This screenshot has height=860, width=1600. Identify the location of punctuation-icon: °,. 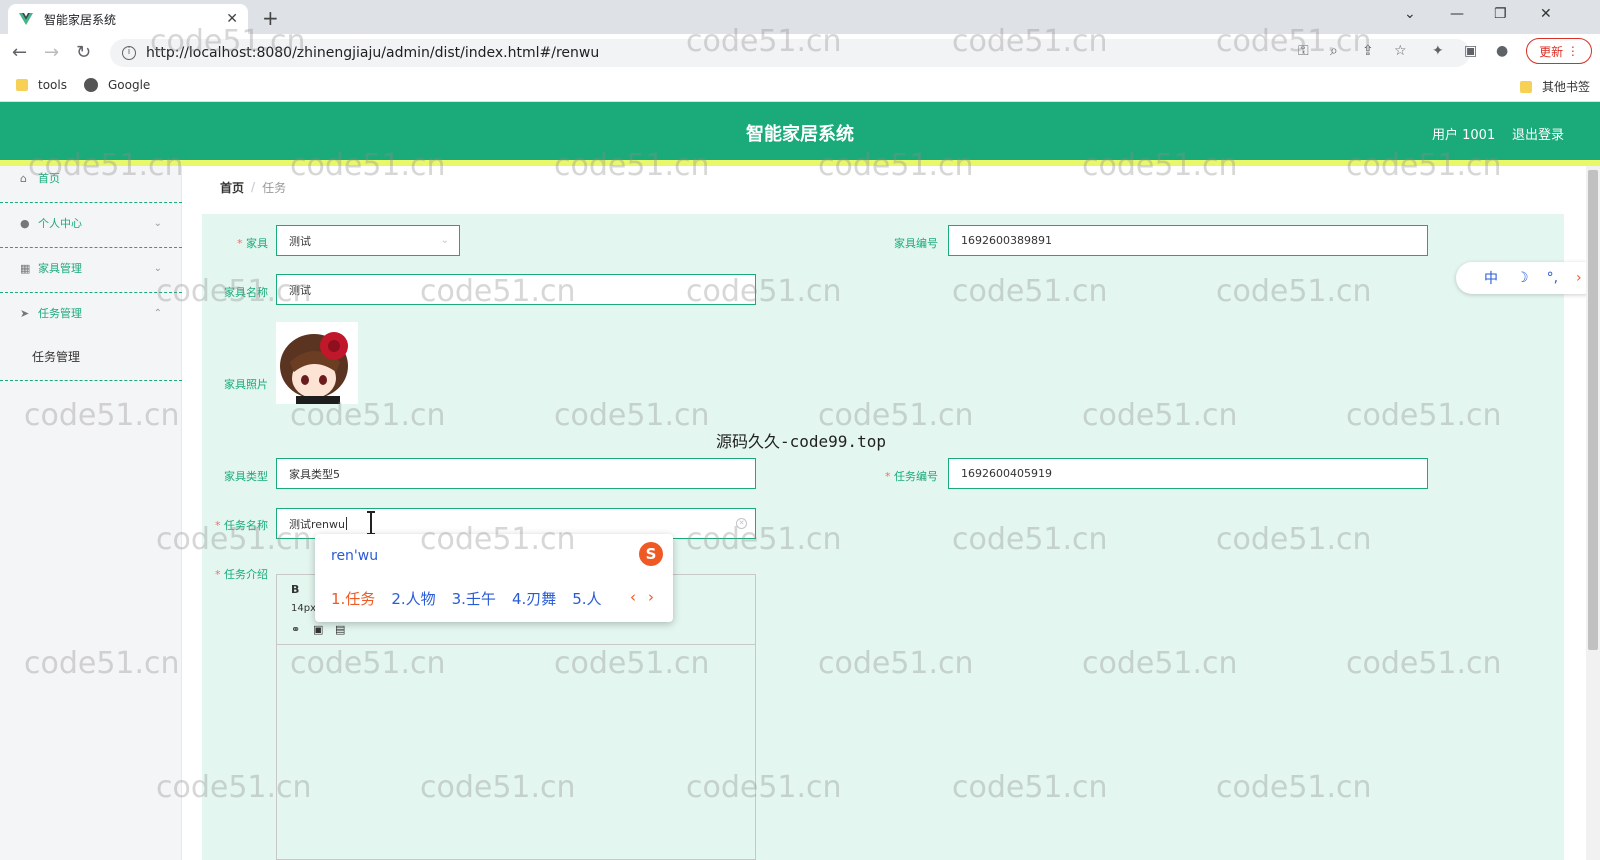
(1552, 278).